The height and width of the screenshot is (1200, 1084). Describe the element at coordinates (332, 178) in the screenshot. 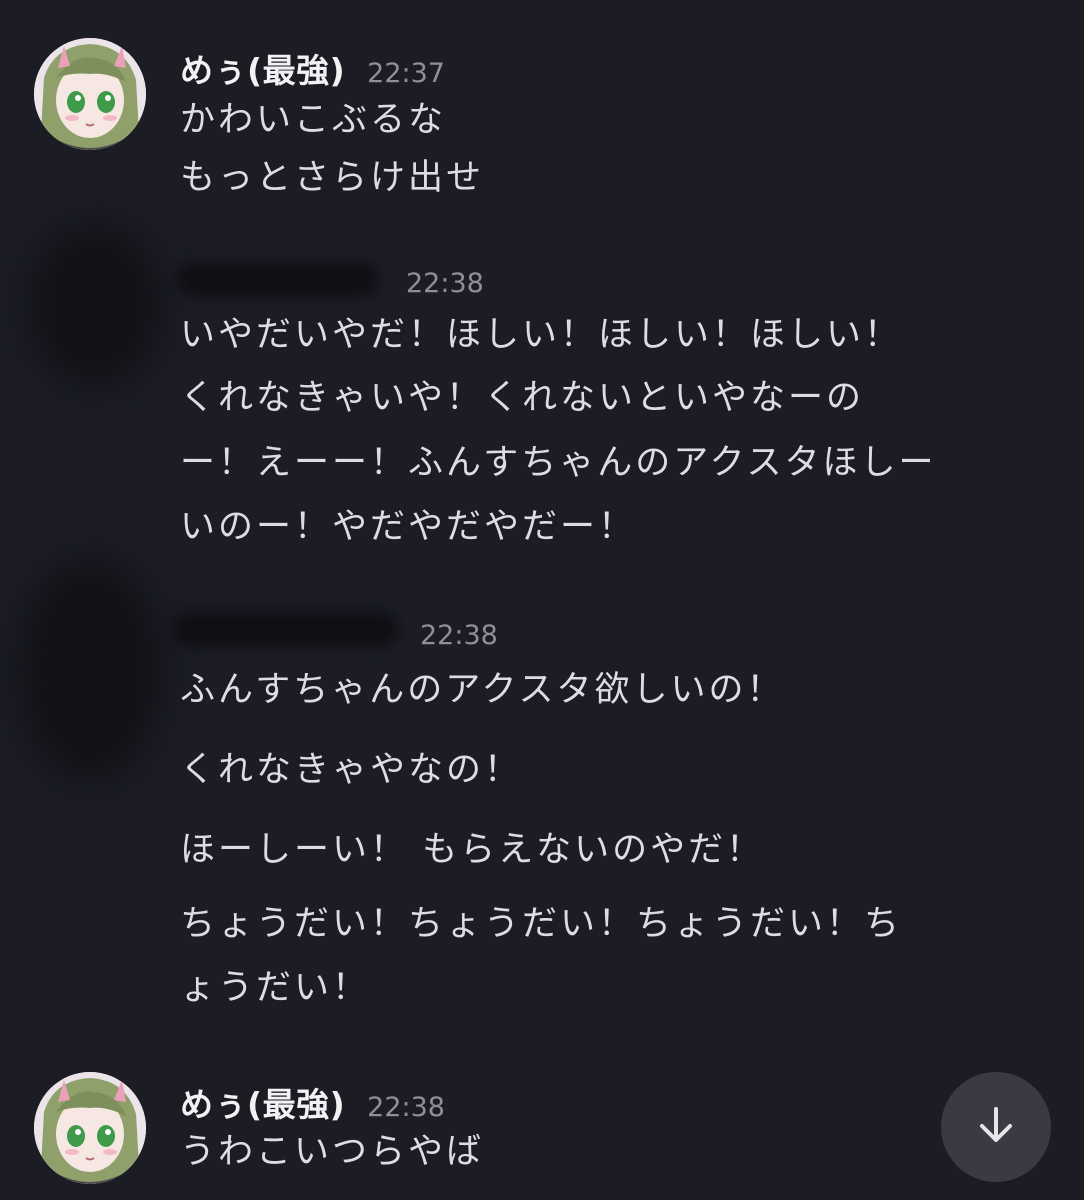

I see `message-text: もっとさらけ出せ` at that location.